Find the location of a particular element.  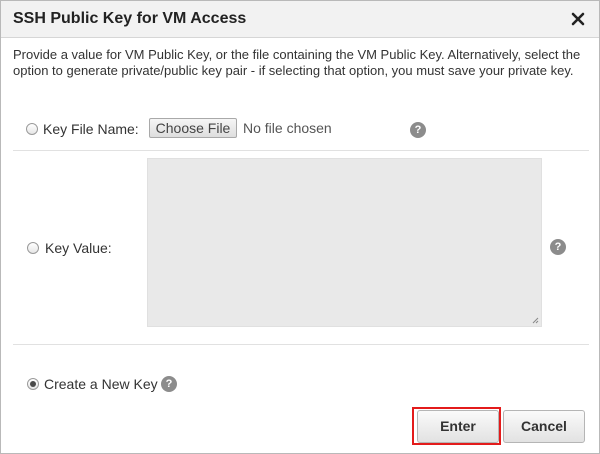

key-file-label: Key File Name: is located at coordinates (91, 129).